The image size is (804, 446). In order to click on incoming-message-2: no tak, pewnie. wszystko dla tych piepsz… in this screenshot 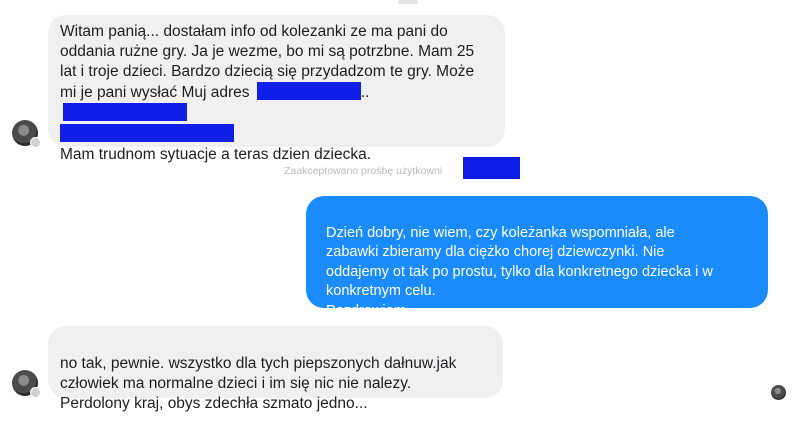, I will do `click(275, 369)`.